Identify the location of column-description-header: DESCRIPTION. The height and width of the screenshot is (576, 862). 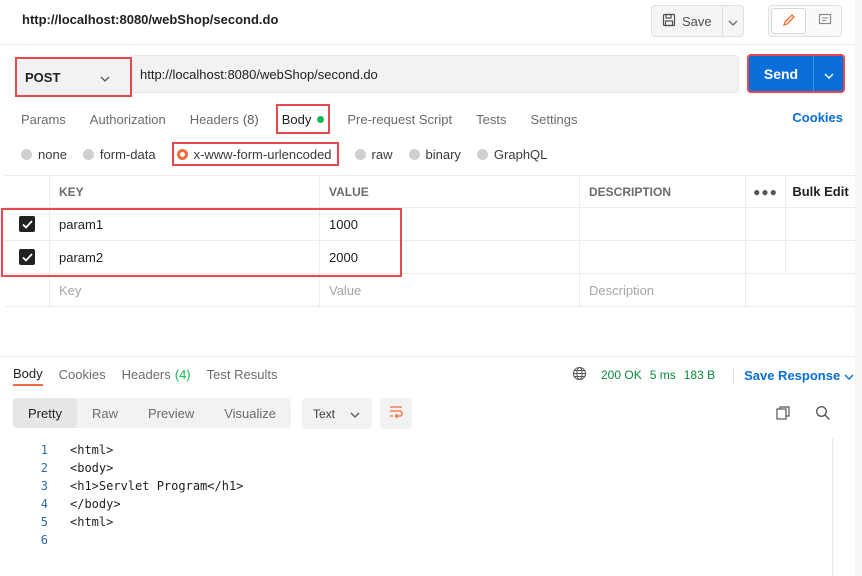
(663, 191).